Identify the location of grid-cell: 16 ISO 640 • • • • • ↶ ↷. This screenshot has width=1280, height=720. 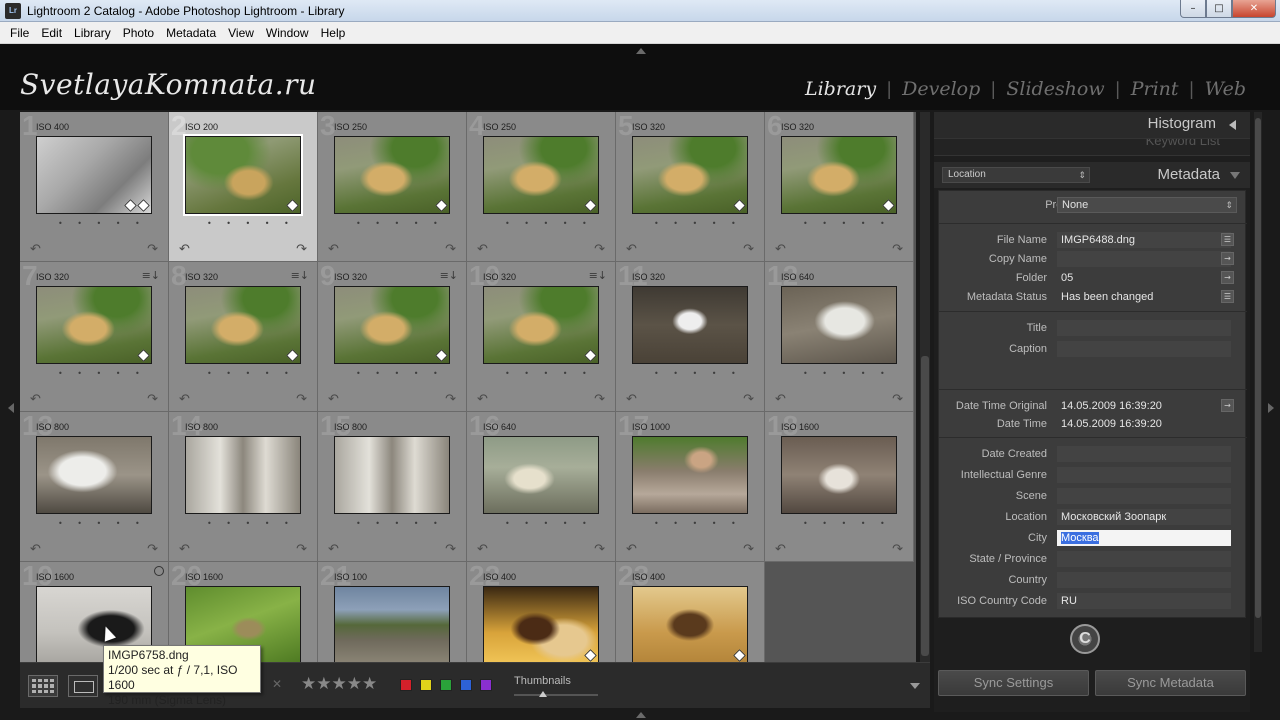
(541, 487).